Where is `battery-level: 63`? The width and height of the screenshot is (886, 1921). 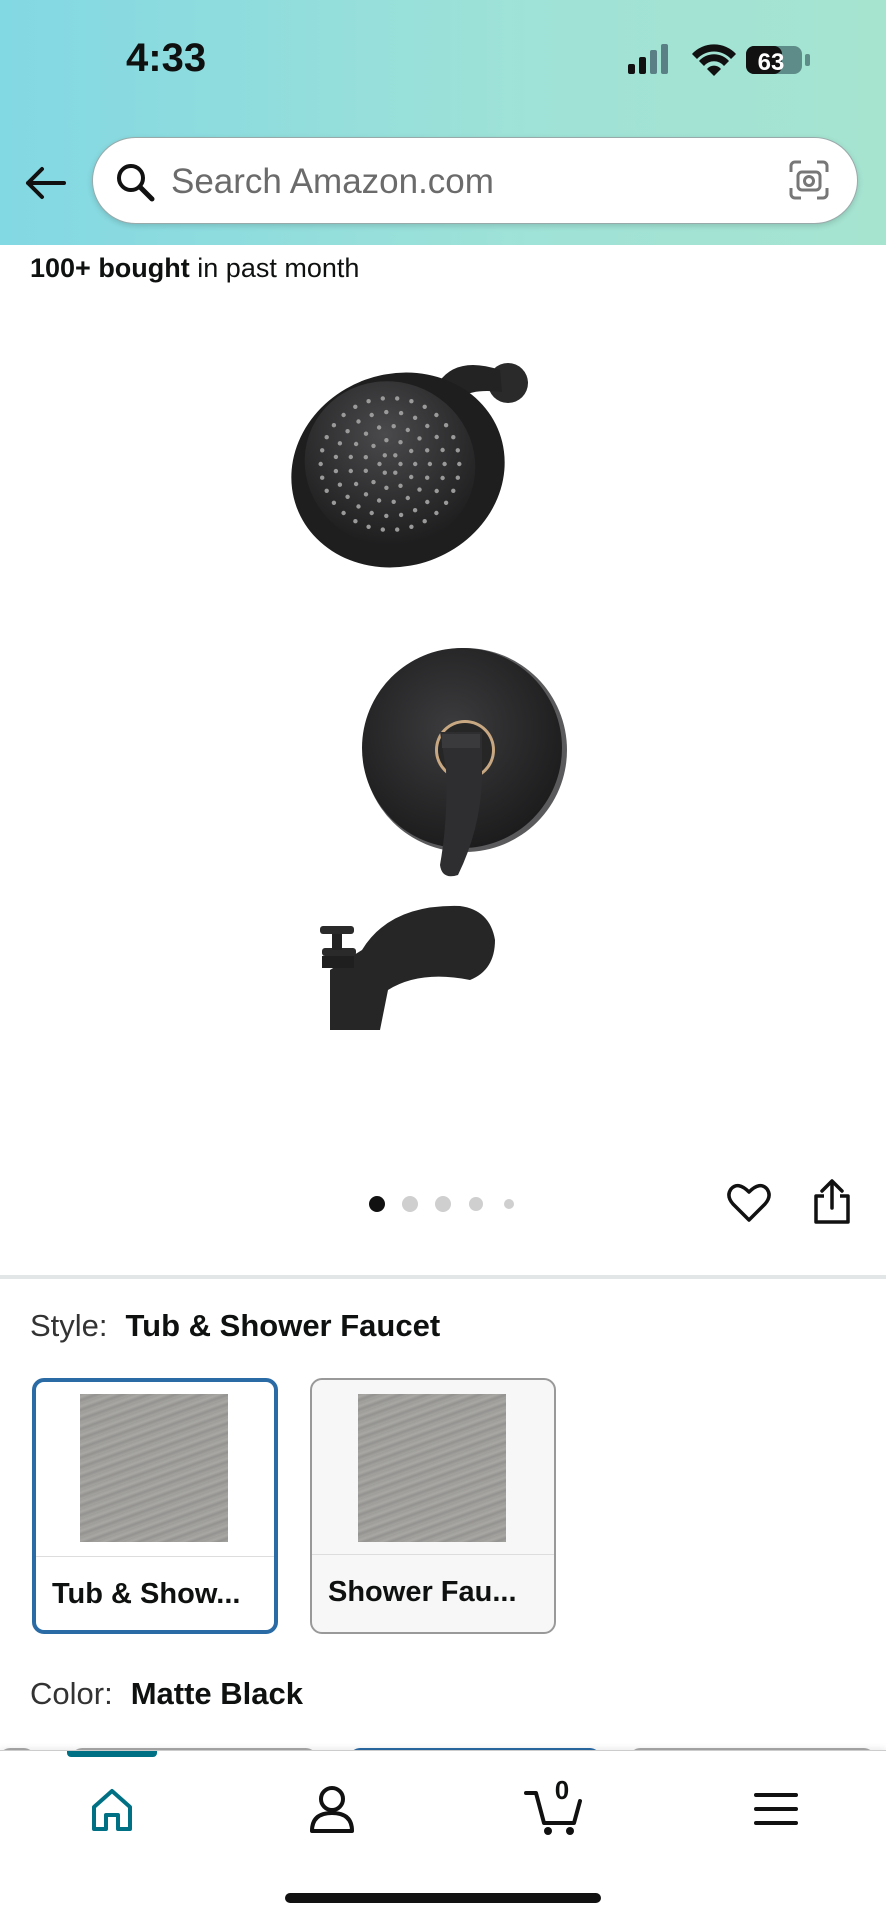
battery-level: 63 is located at coordinates (771, 62).